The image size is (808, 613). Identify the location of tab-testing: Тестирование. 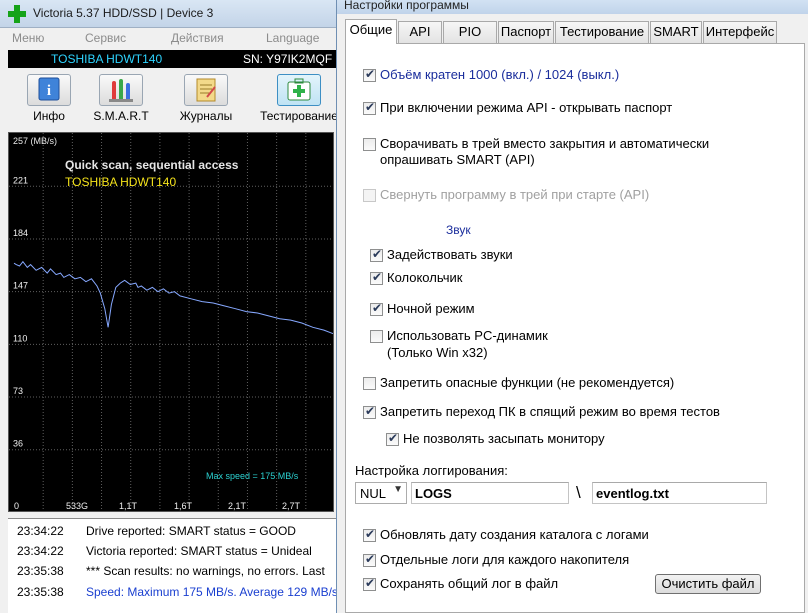
(602, 32).